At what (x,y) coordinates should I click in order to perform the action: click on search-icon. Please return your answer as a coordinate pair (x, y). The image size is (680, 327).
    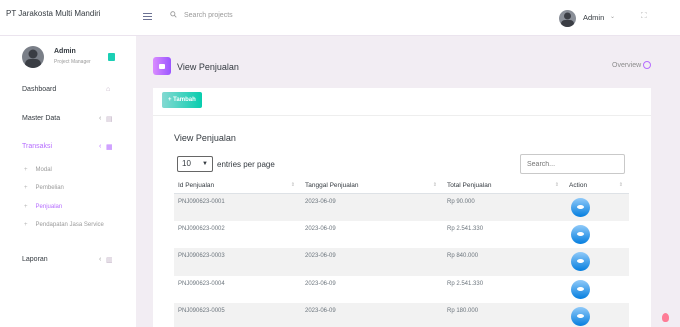
    Looking at the image, I should click on (173, 14).